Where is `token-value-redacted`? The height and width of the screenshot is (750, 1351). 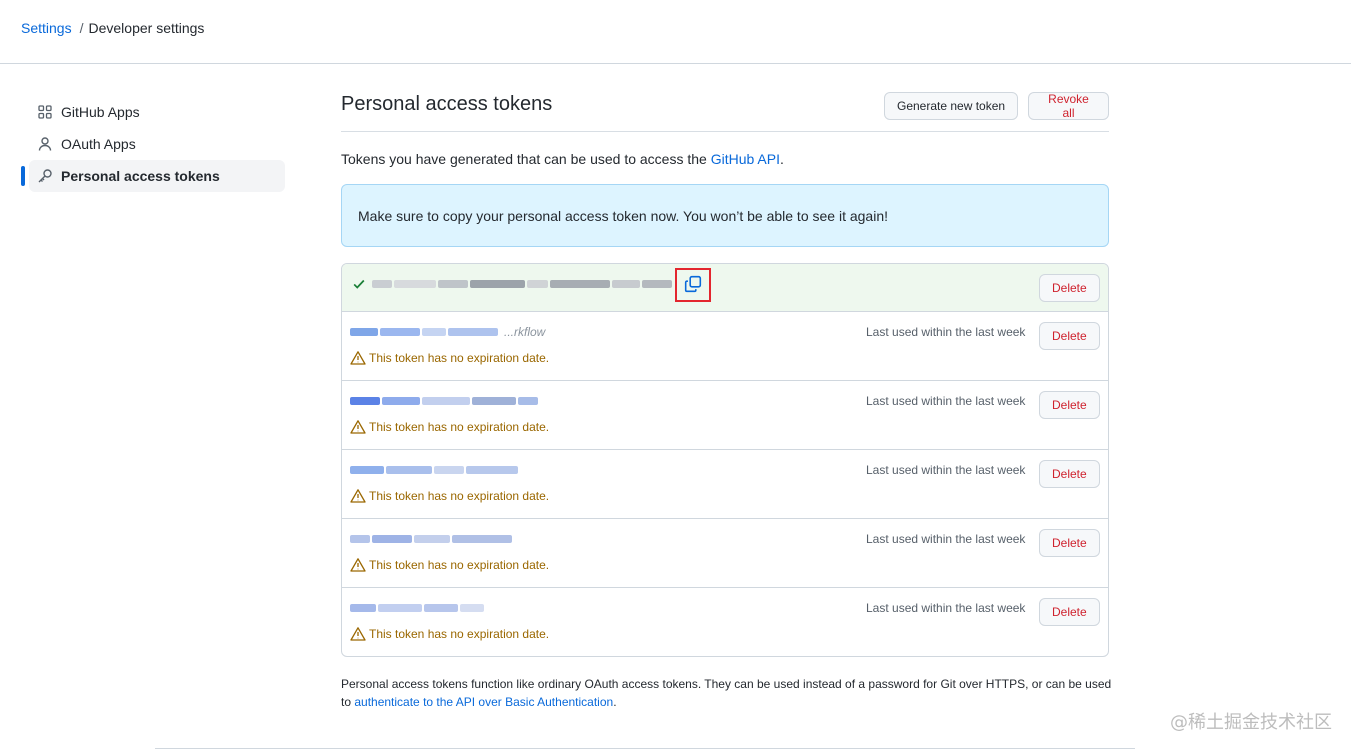 token-value-redacted is located at coordinates (522, 284).